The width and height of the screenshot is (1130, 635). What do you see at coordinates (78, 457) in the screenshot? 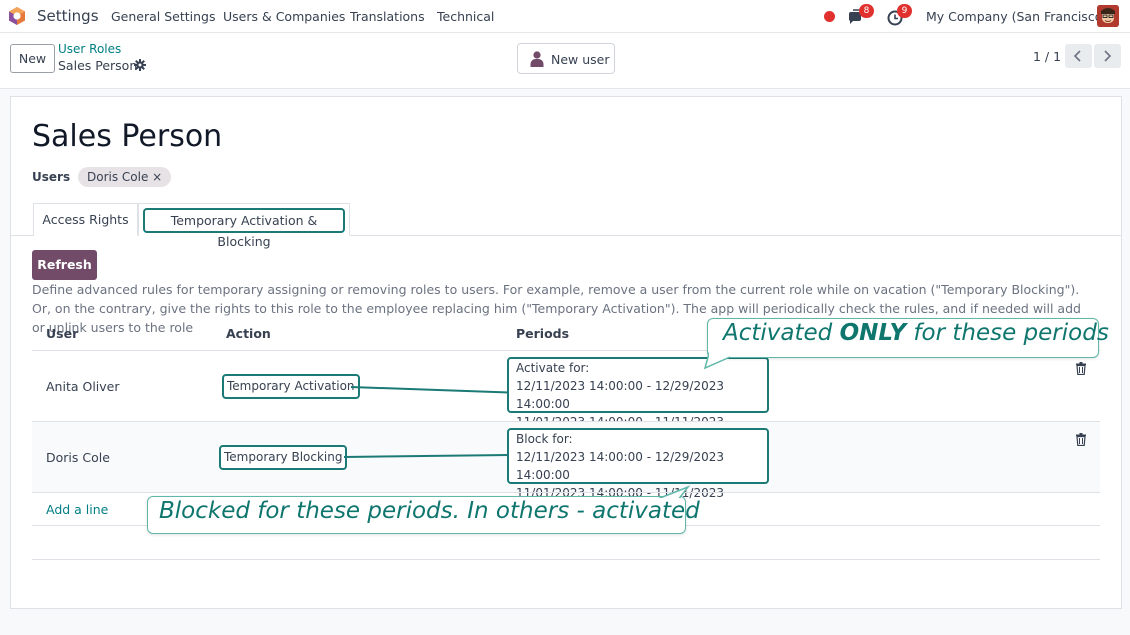
I see `row2-user: Doris Cole` at bounding box center [78, 457].